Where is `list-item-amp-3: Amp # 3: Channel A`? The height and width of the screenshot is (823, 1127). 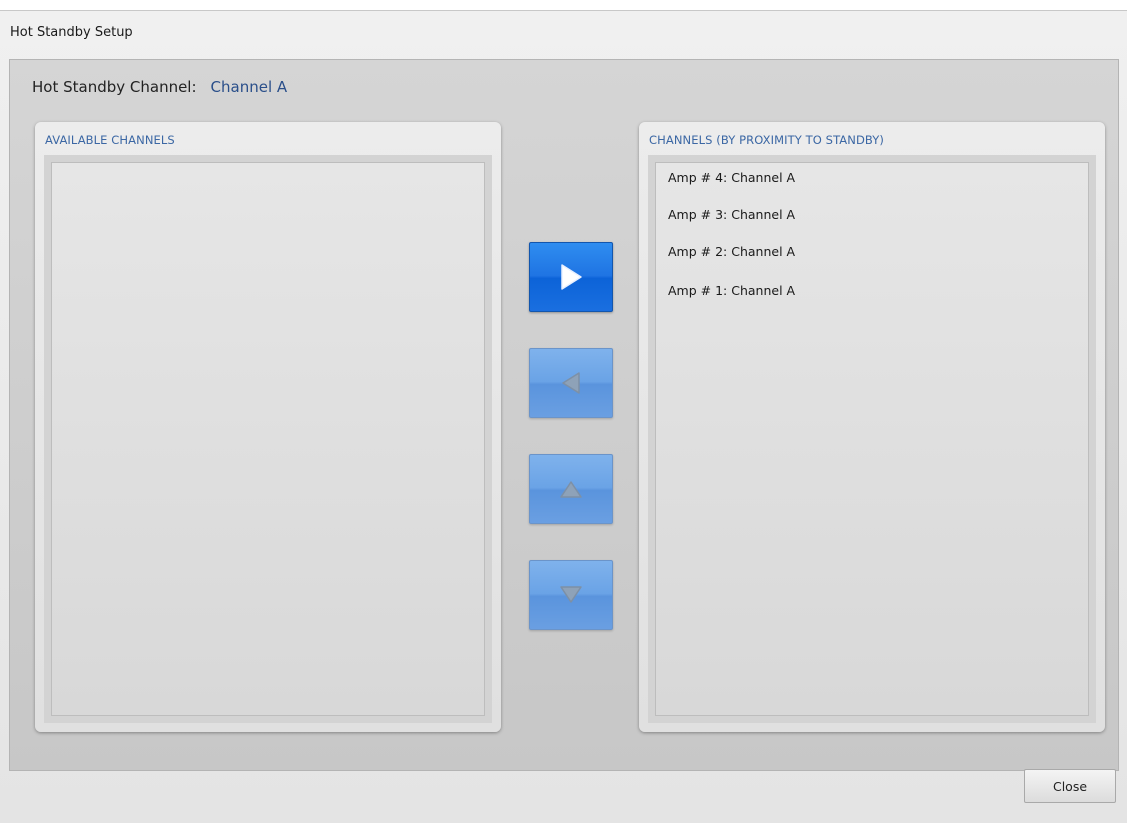 list-item-amp-3: Amp # 3: Channel A is located at coordinates (731, 215).